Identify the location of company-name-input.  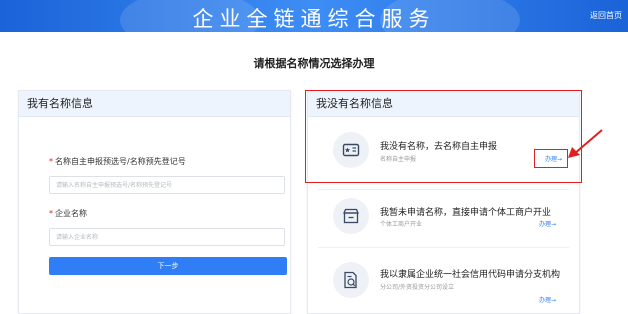
(167, 237).